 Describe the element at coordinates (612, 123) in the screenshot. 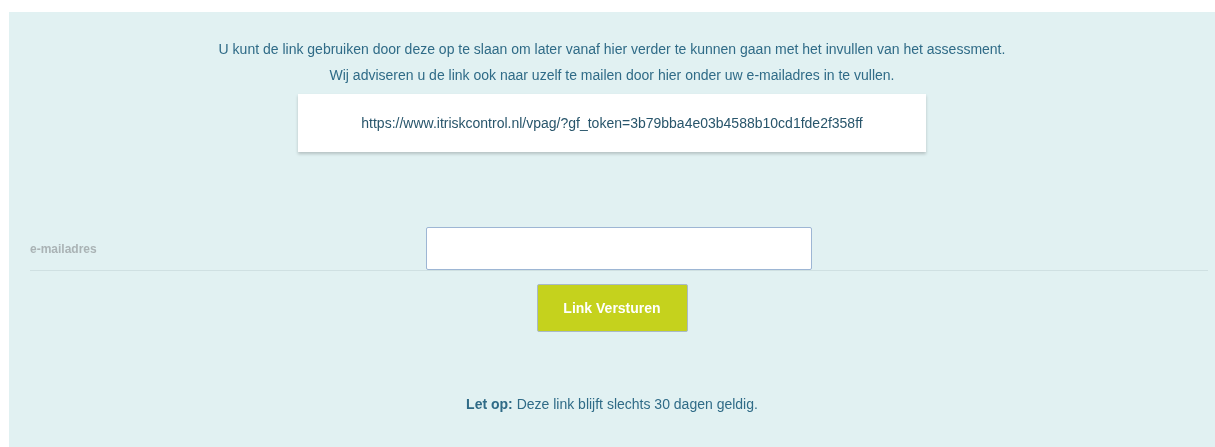

I see `link-text: https://www.itriskcontrol.nl/vpag/?gf_token=3b79bba4e03b4588b10cd1fde2f358ff` at that location.